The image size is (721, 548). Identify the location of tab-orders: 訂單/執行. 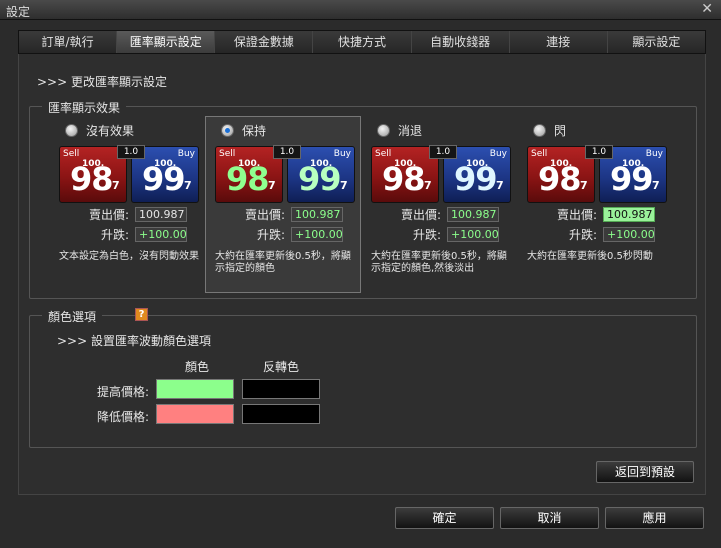
(68, 42).